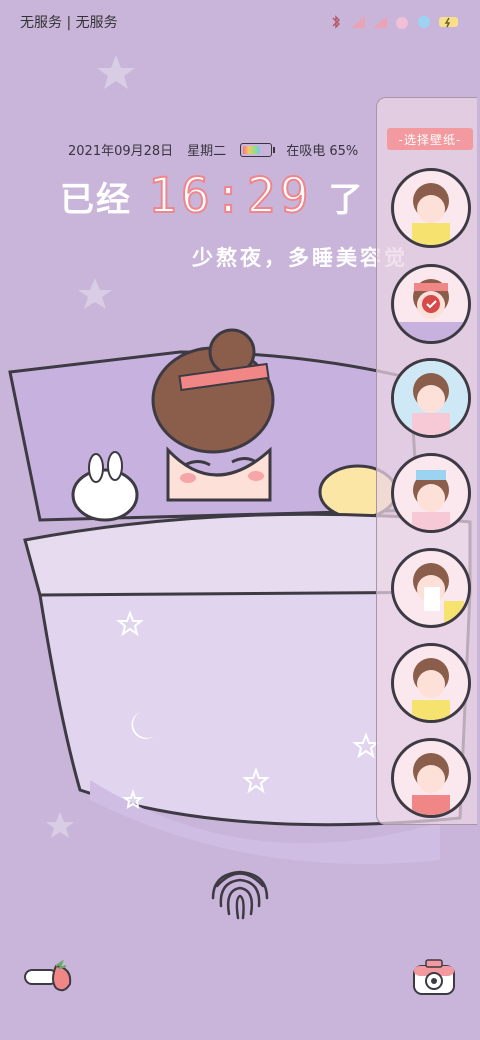 Image resolution: width=480 pixels, height=1040 pixels. What do you see at coordinates (240, 22) in the screenshot?
I see `status-bar: 无服务 | 无服务` at bounding box center [240, 22].